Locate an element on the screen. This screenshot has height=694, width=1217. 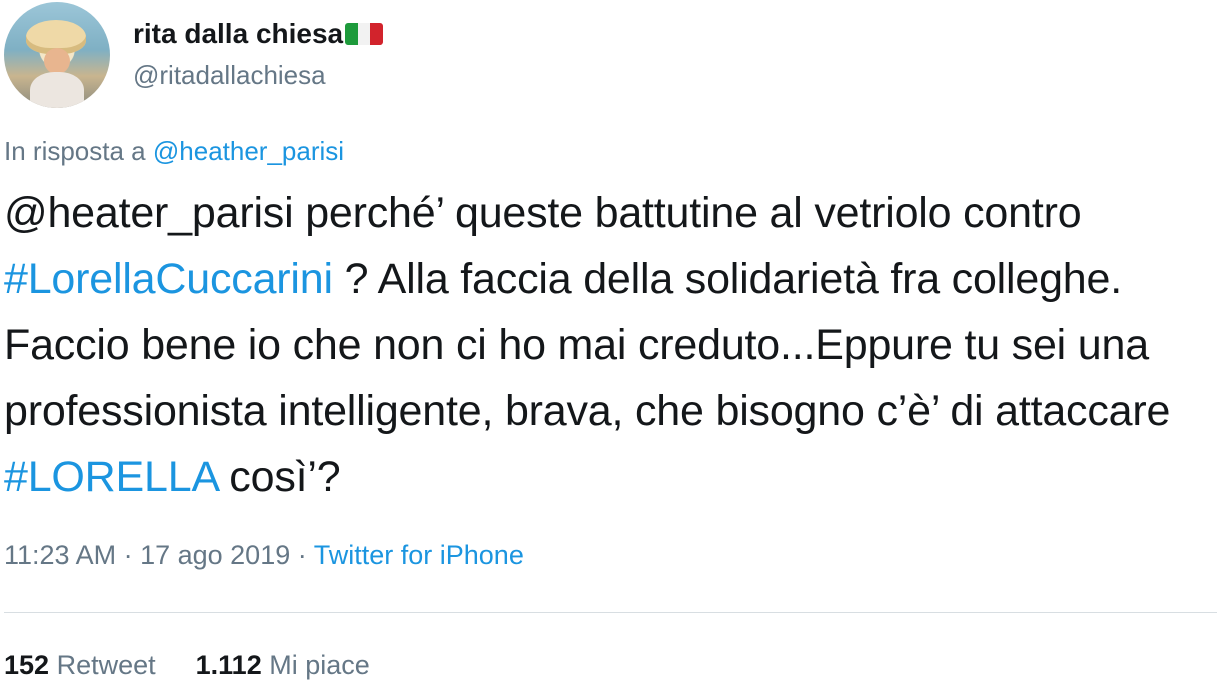
tweet-date: 17 ago 2019 is located at coordinates (215, 555).